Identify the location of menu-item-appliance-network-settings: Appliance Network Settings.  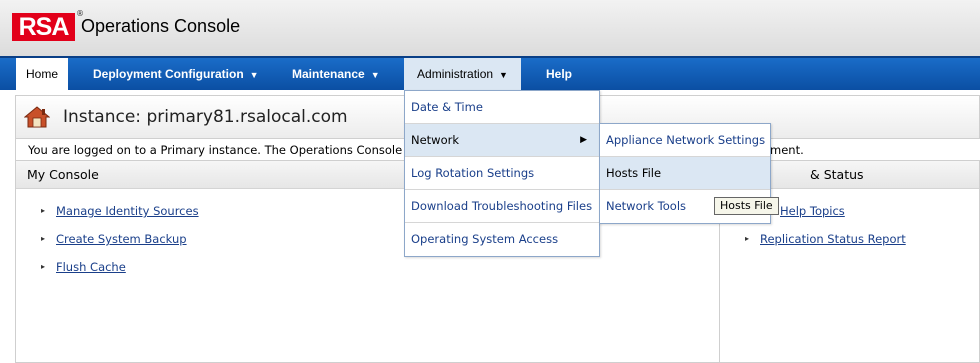
(685, 140).